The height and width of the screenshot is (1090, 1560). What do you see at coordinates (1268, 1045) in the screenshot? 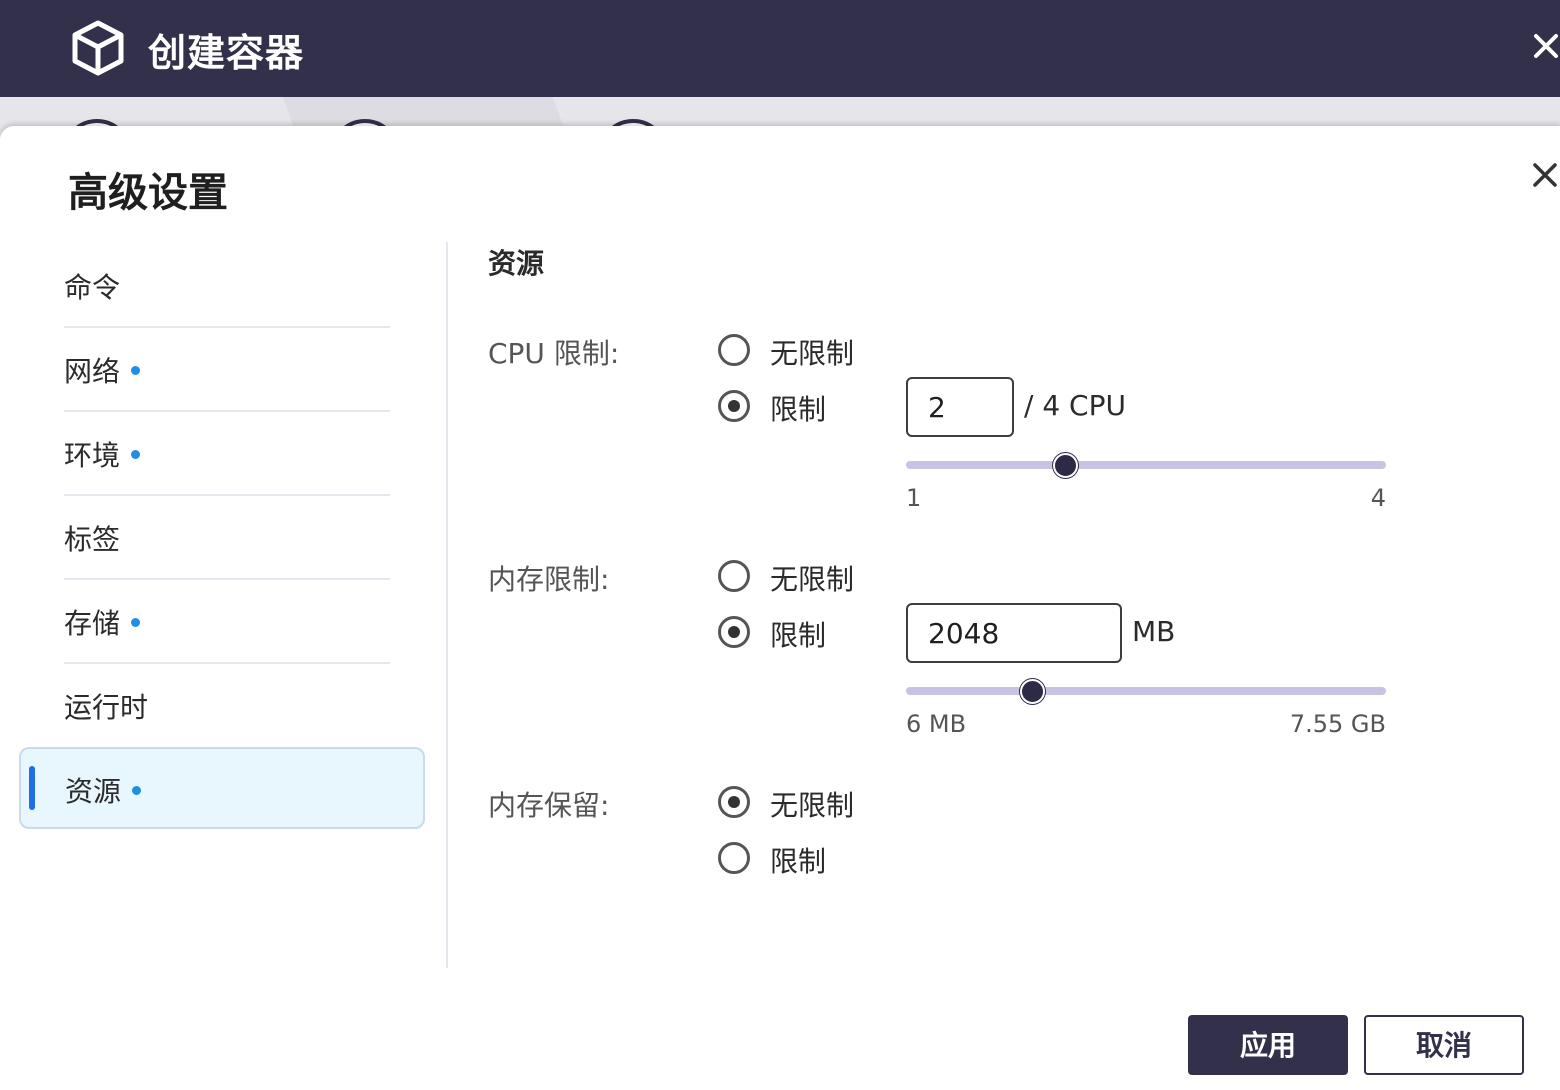
I see `apply-button: 应用` at bounding box center [1268, 1045].